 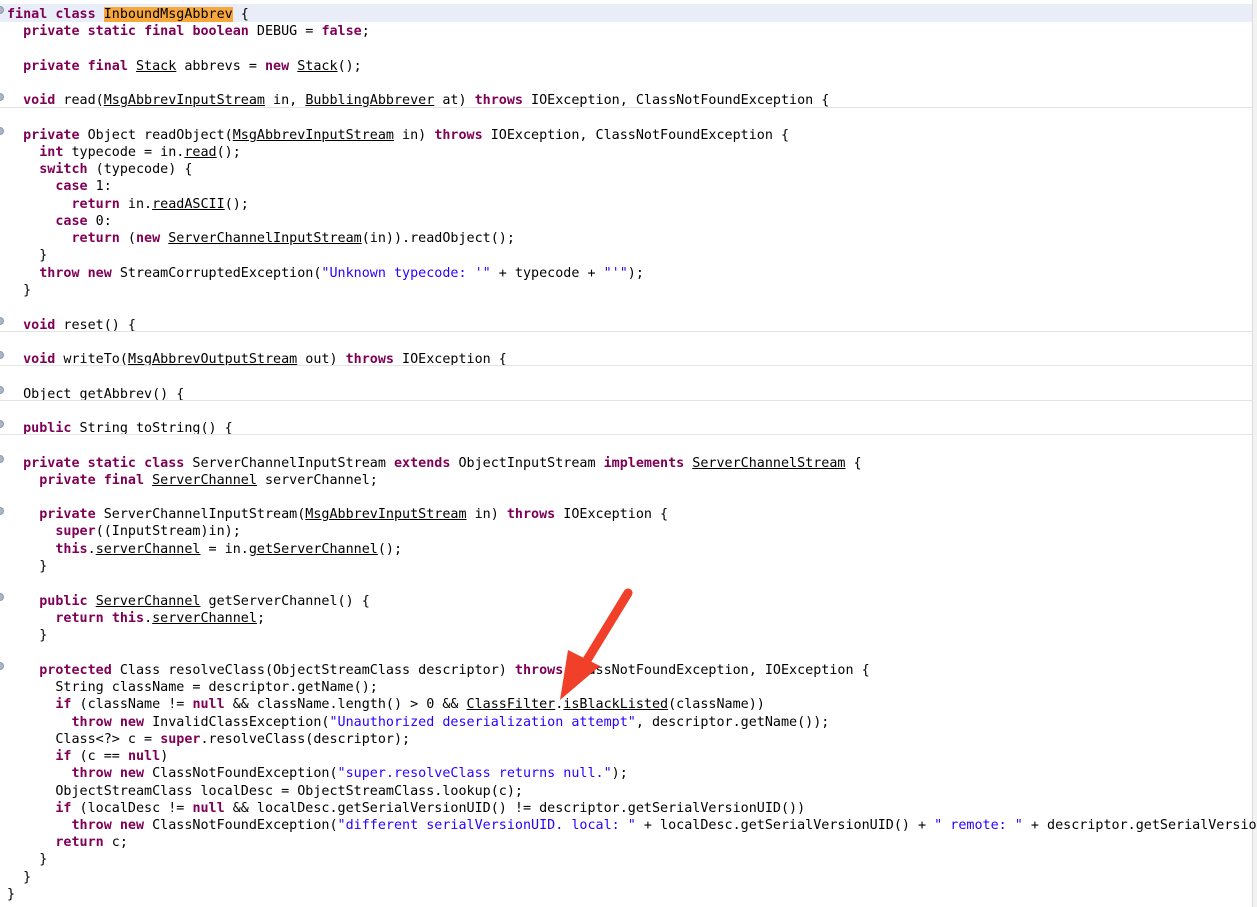 I want to click on code-token: ObjectInputStream, so click(x=527, y=463).